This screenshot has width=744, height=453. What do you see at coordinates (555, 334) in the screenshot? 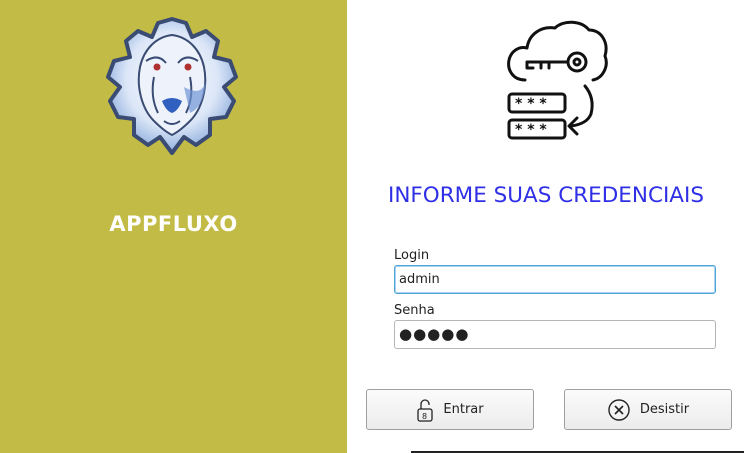
I see `password-field: ●●●●●` at bounding box center [555, 334].